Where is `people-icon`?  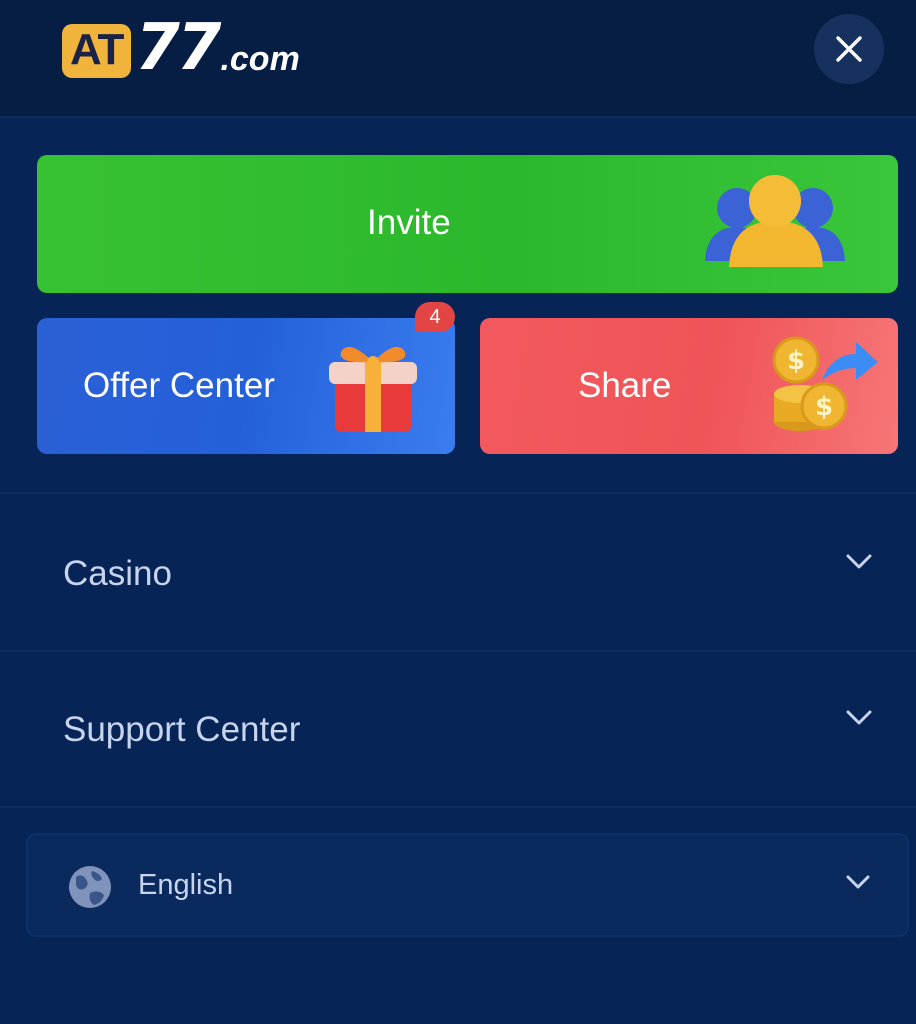
people-icon is located at coordinates (775, 221).